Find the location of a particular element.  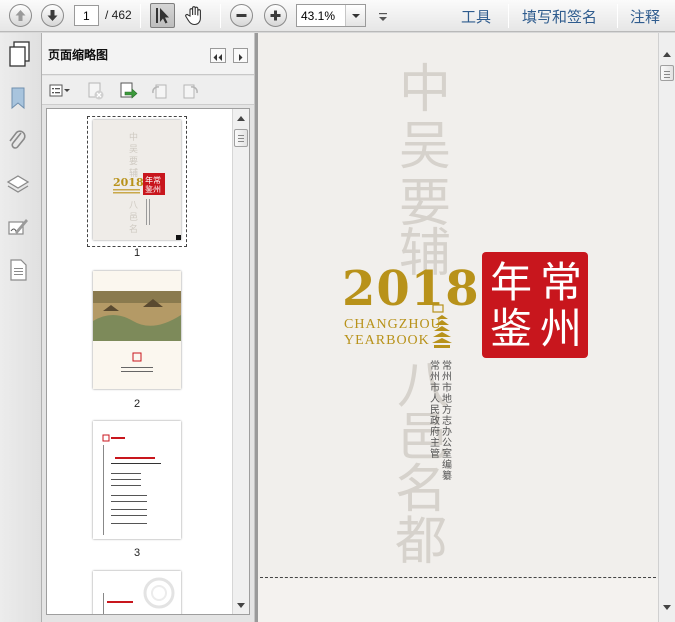

thumbnail-label: 1 is located at coordinates (137, 253).